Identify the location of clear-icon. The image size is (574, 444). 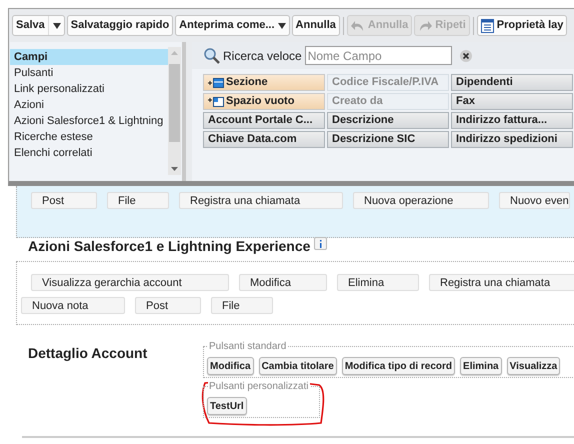
(466, 56).